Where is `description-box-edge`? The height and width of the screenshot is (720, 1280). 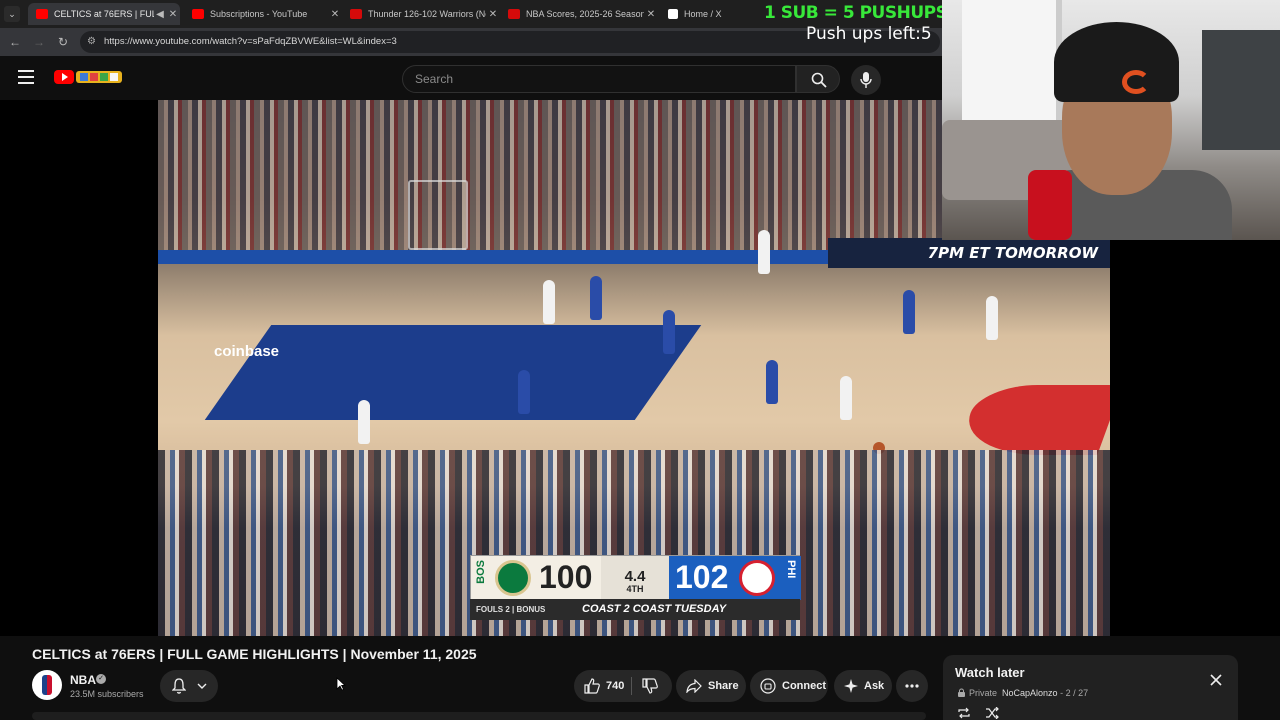 description-box-edge is located at coordinates (479, 716).